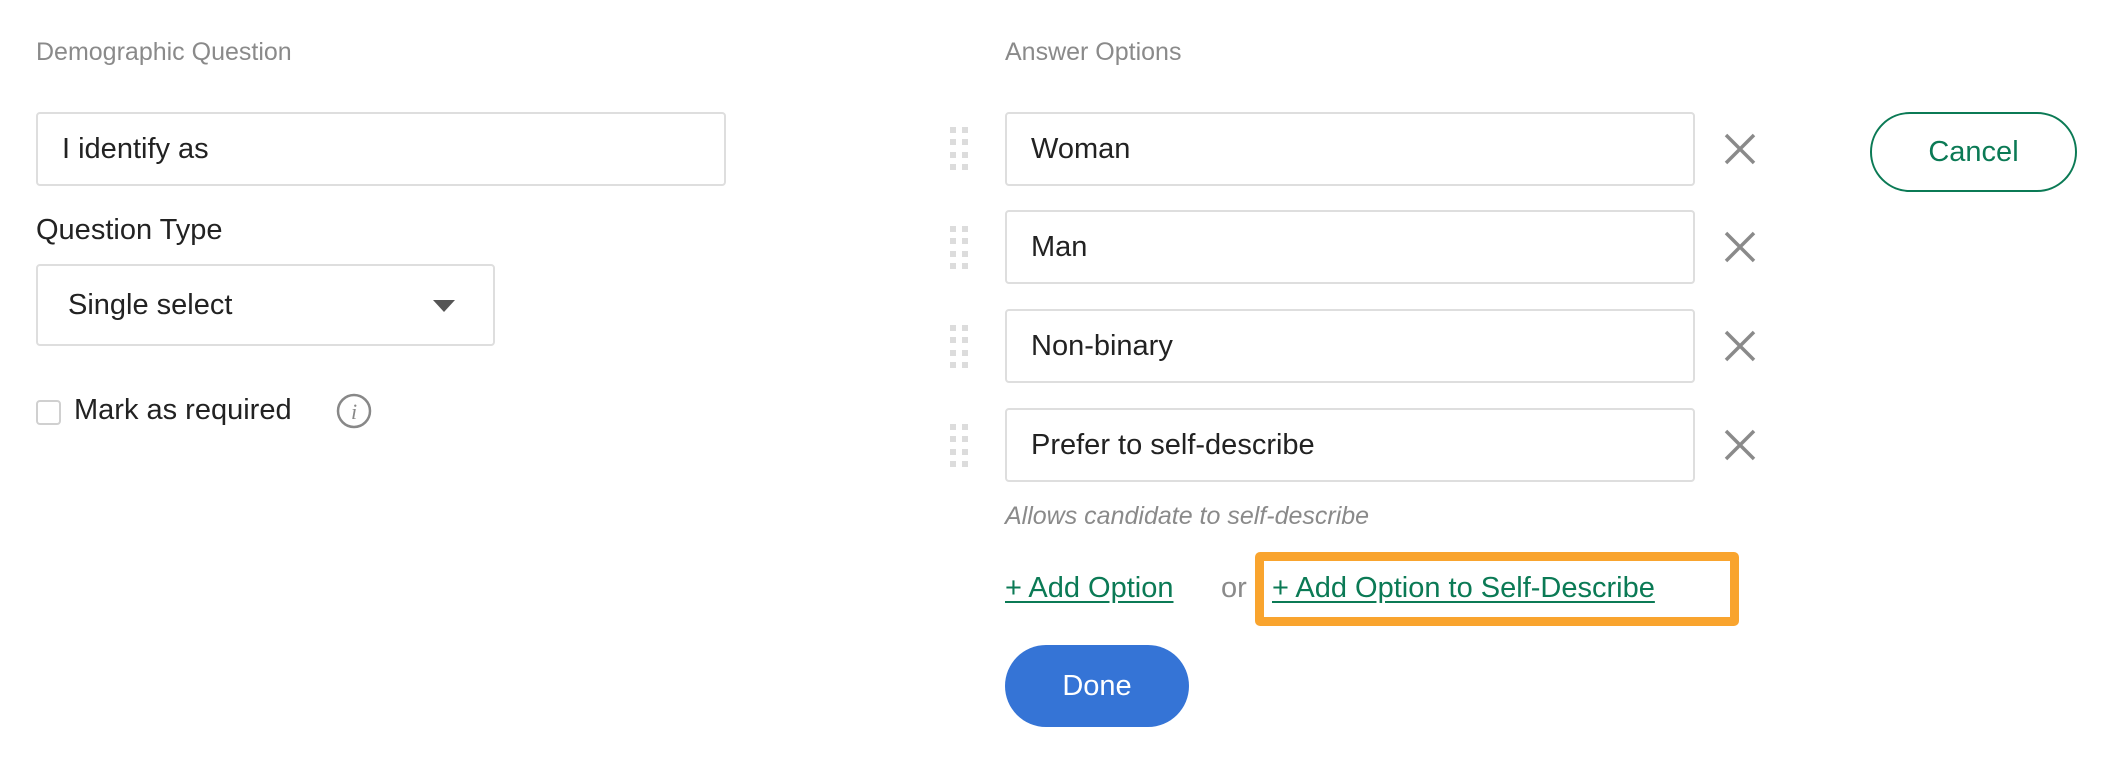  What do you see at coordinates (1350, 346) in the screenshot?
I see `answer-option-input: Non-binary` at bounding box center [1350, 346].